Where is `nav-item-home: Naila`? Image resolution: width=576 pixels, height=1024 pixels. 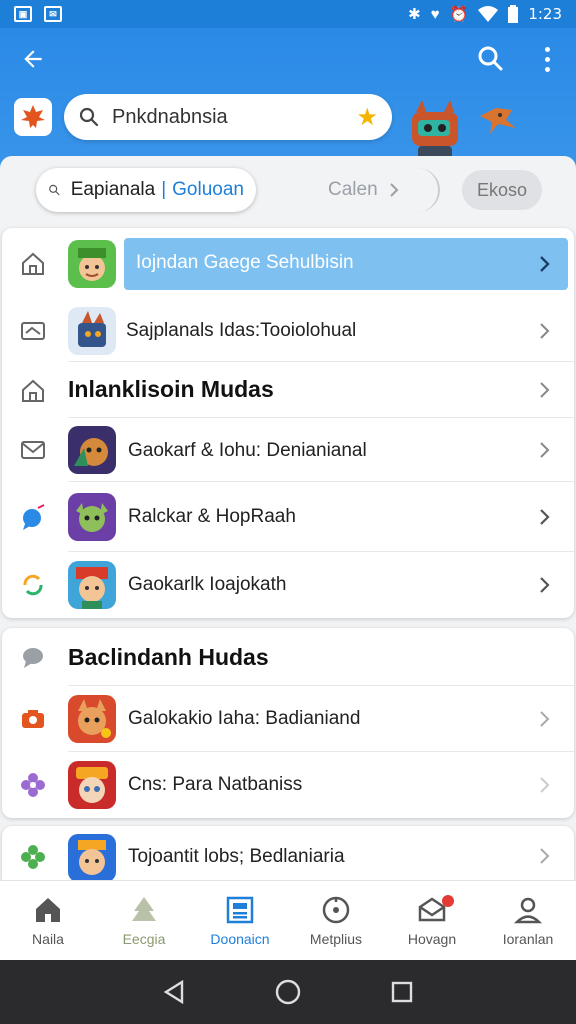 nav-item-home: Naila is located at coordinates (48, 920).